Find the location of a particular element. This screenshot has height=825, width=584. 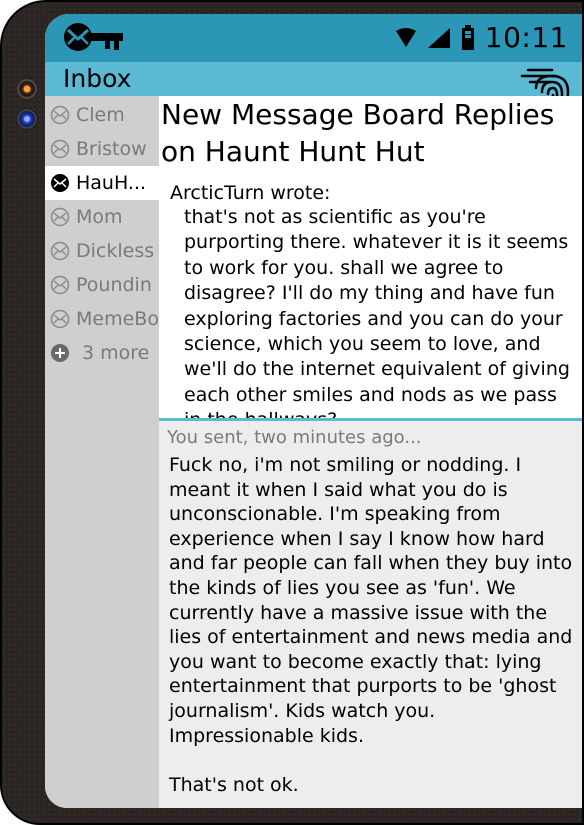

signal-icon is located at coordinates (438, 38).